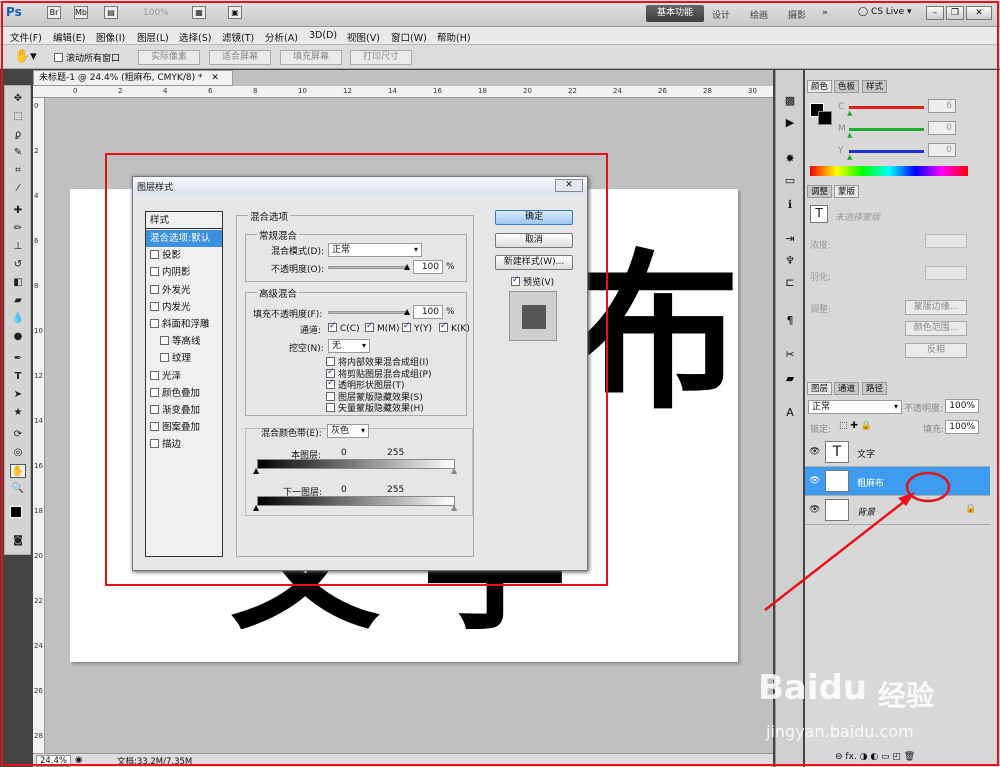  I want to click on watermark-url: jingyan.baidu.com, so click(840, 731).